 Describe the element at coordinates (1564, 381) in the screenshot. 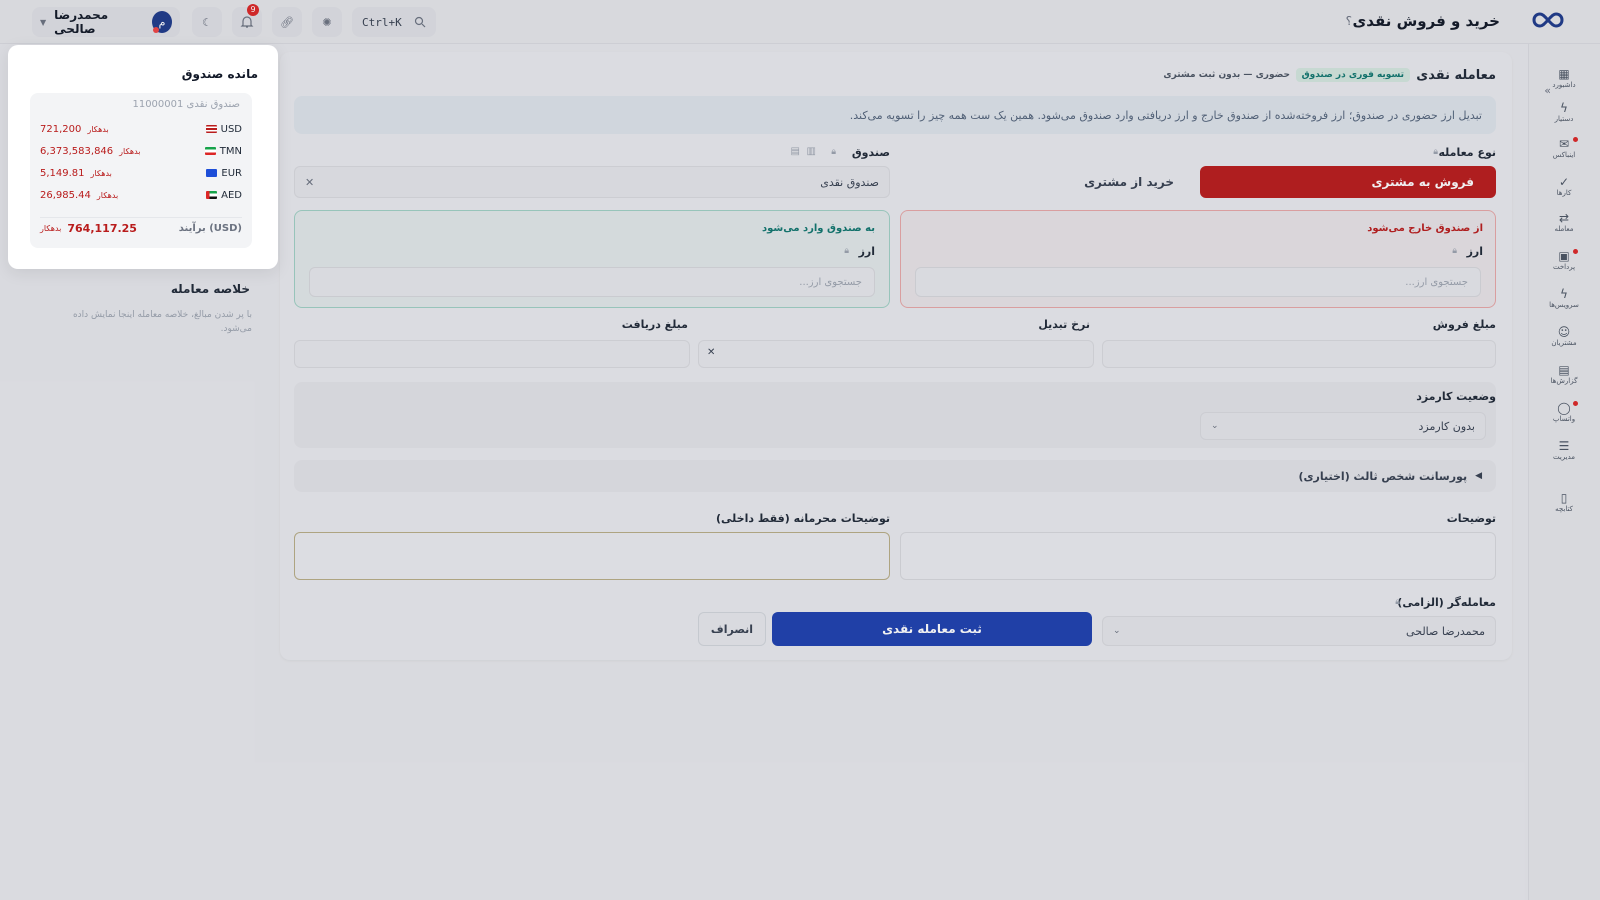

I see `sidebar-item-label: گزارش‌ها` at that location.